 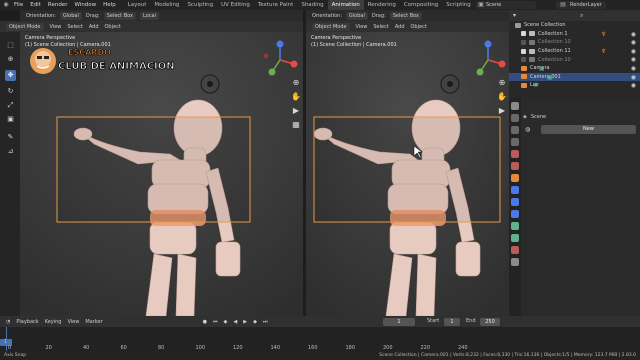 What do you see at coordinates (18, 5) in the screenshot?
I see `menu-file: File` at bounding box center [18, 5].